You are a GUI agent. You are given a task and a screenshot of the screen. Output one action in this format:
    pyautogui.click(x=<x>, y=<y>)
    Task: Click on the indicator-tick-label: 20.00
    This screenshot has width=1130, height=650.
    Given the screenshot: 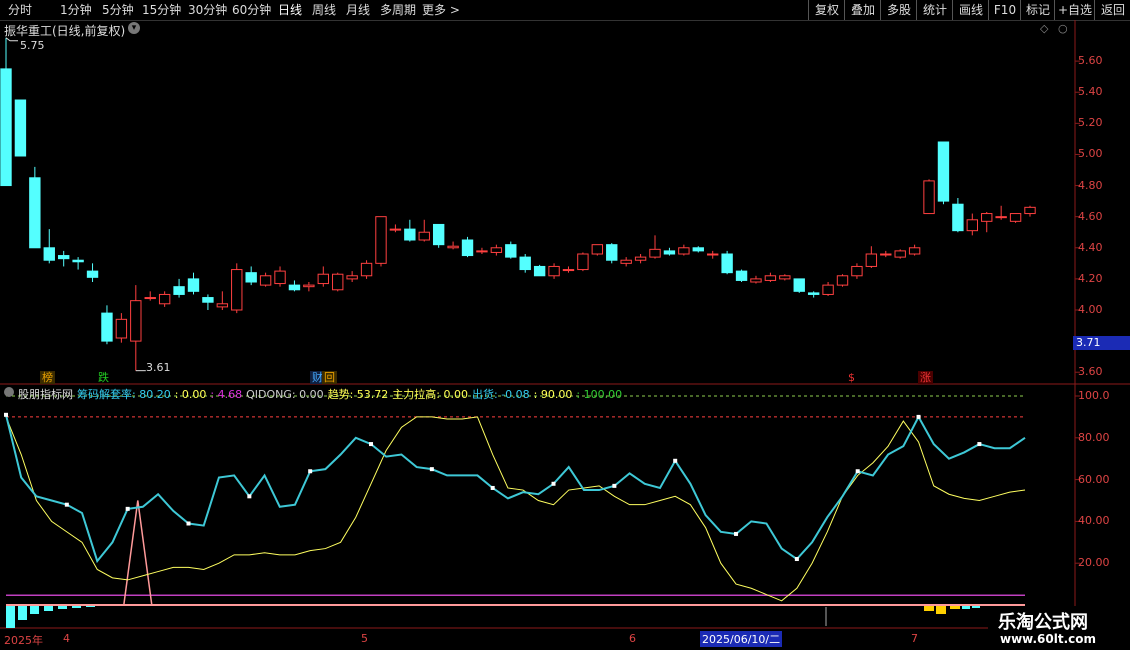 What is the action you would take?
    pyautogui.click(x=1094, y=563)
    